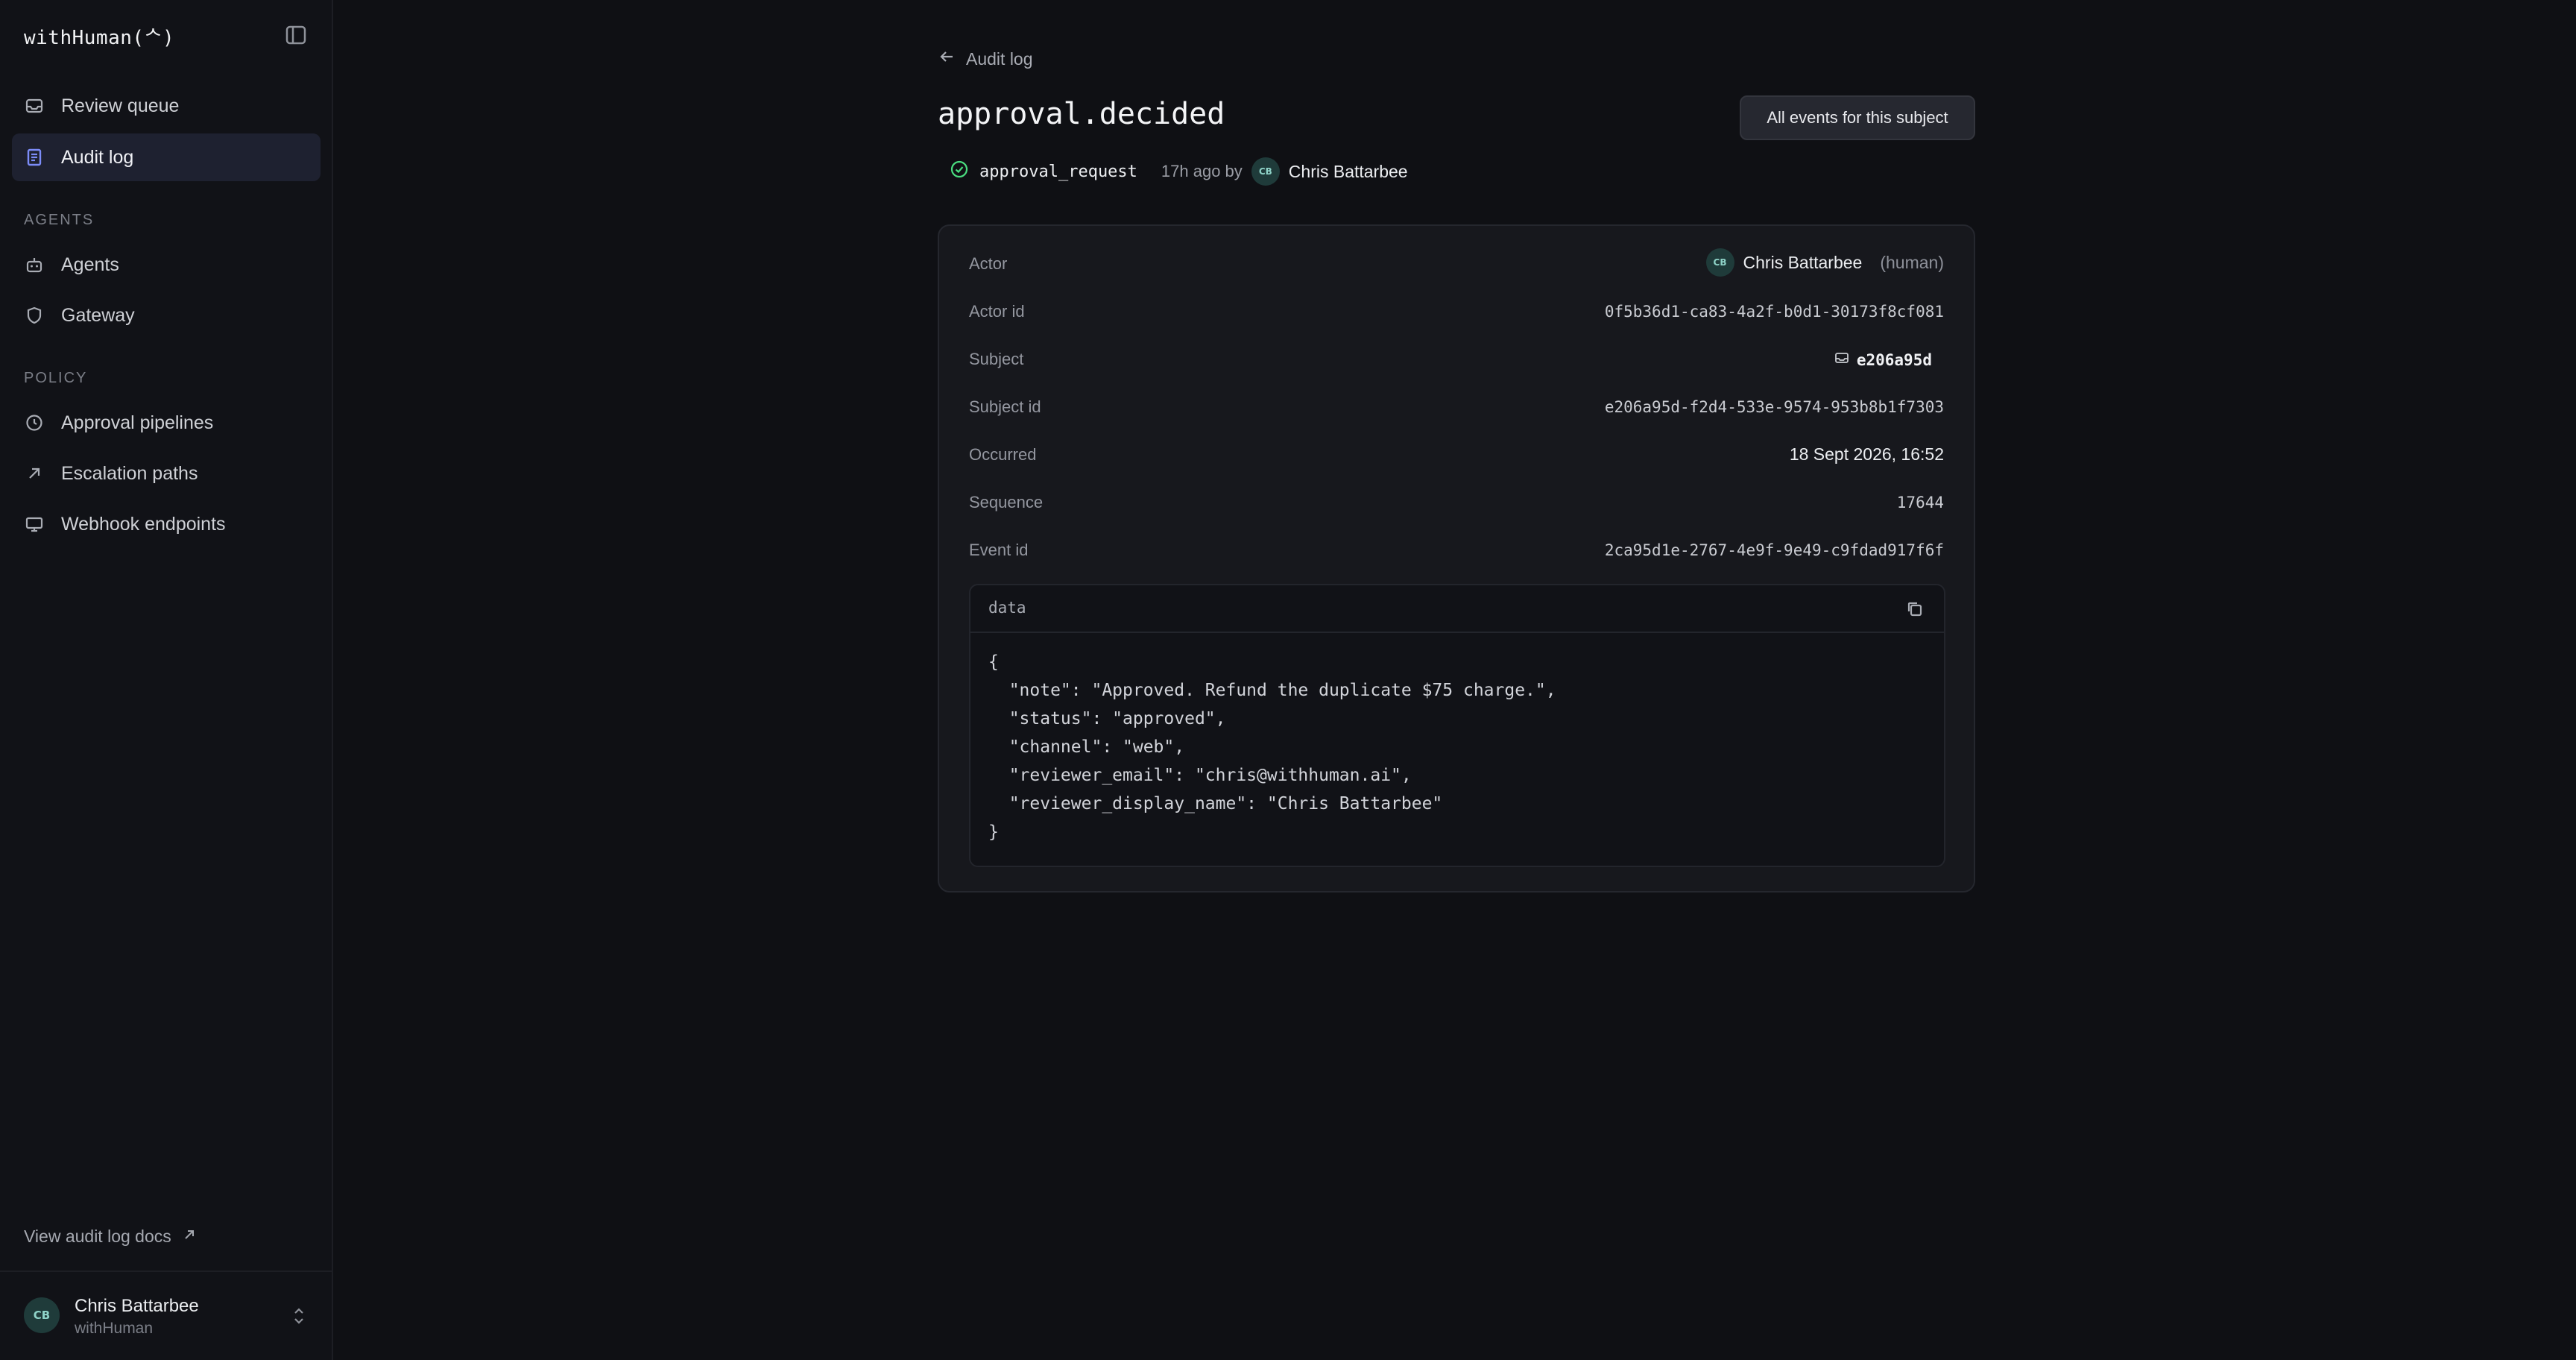  What do you see at coordinates (121, 105) in the screenshot?
I see `sidebar-item-label: Review queue` at bounding box center [121, 105].